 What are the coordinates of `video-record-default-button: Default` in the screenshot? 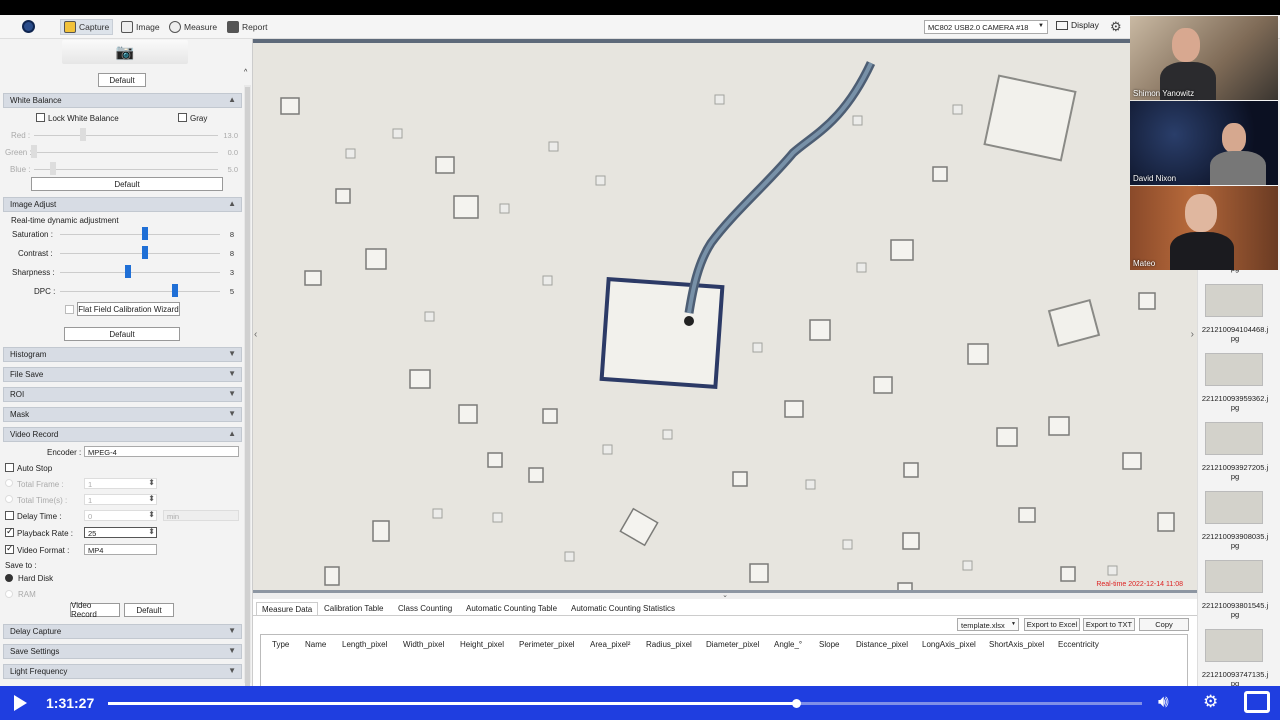 It's located at (149, 610).